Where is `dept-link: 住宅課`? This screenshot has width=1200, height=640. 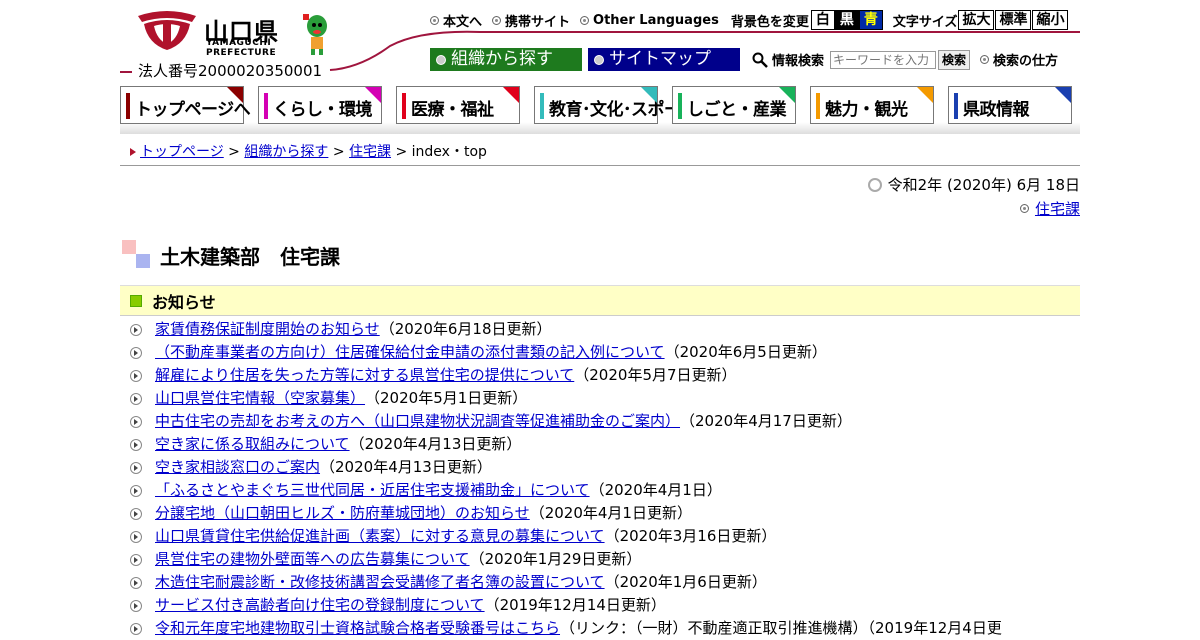 dept-link: 住宅課 is located at coordinates (1057, 208).